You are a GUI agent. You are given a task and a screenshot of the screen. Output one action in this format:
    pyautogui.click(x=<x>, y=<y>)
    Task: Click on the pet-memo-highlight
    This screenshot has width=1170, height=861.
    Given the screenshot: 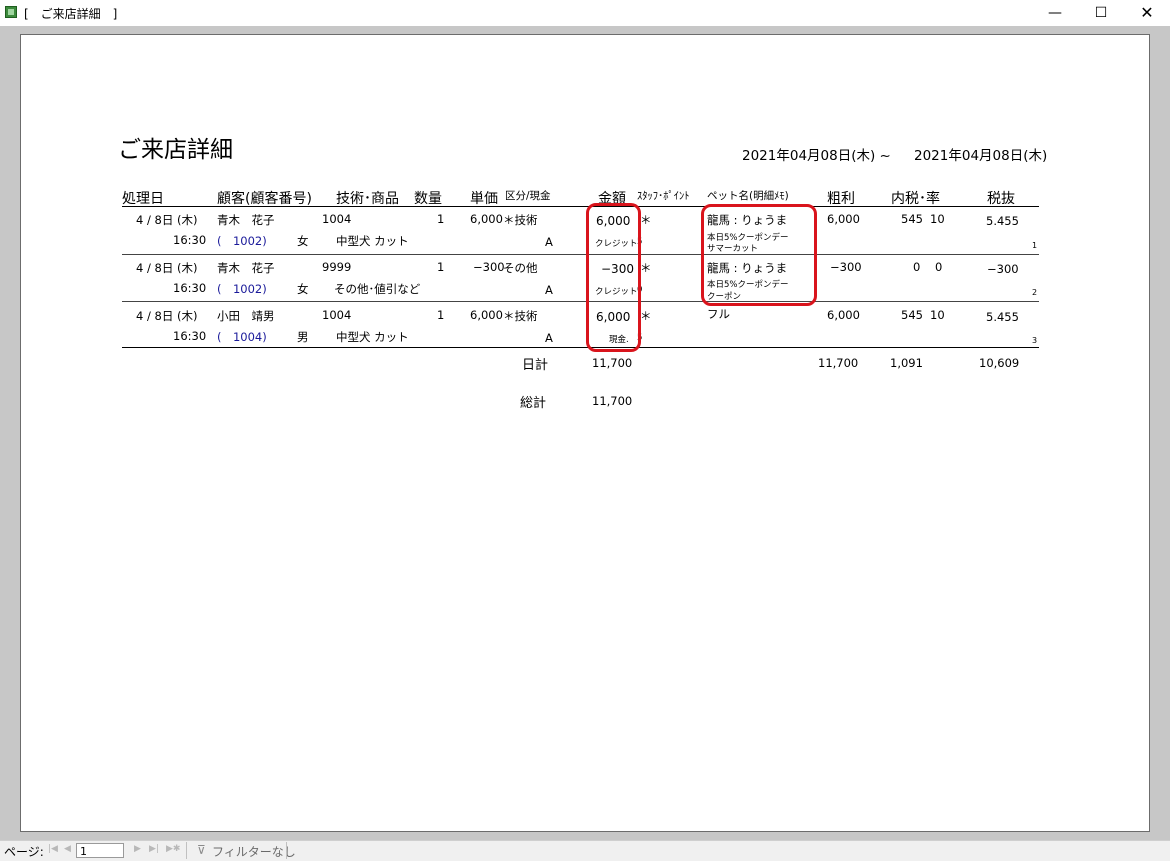 What is the action you would take?
    pyautogui.click(x=759, y=255)
    